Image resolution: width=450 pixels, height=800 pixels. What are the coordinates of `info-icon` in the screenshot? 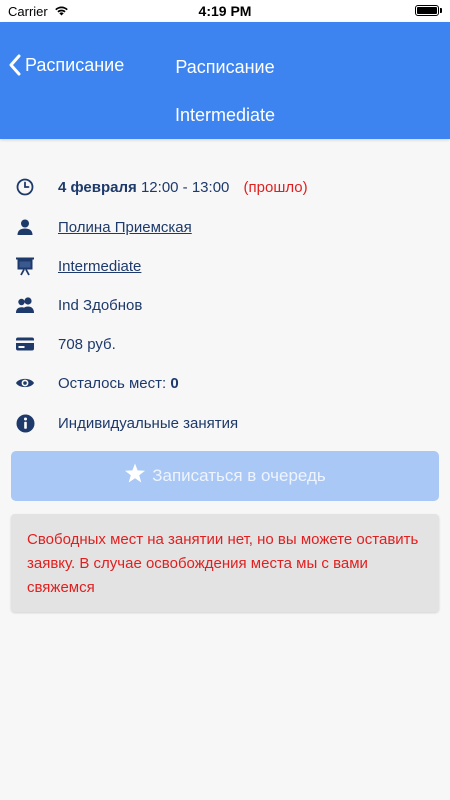 It's located at (25, 423).